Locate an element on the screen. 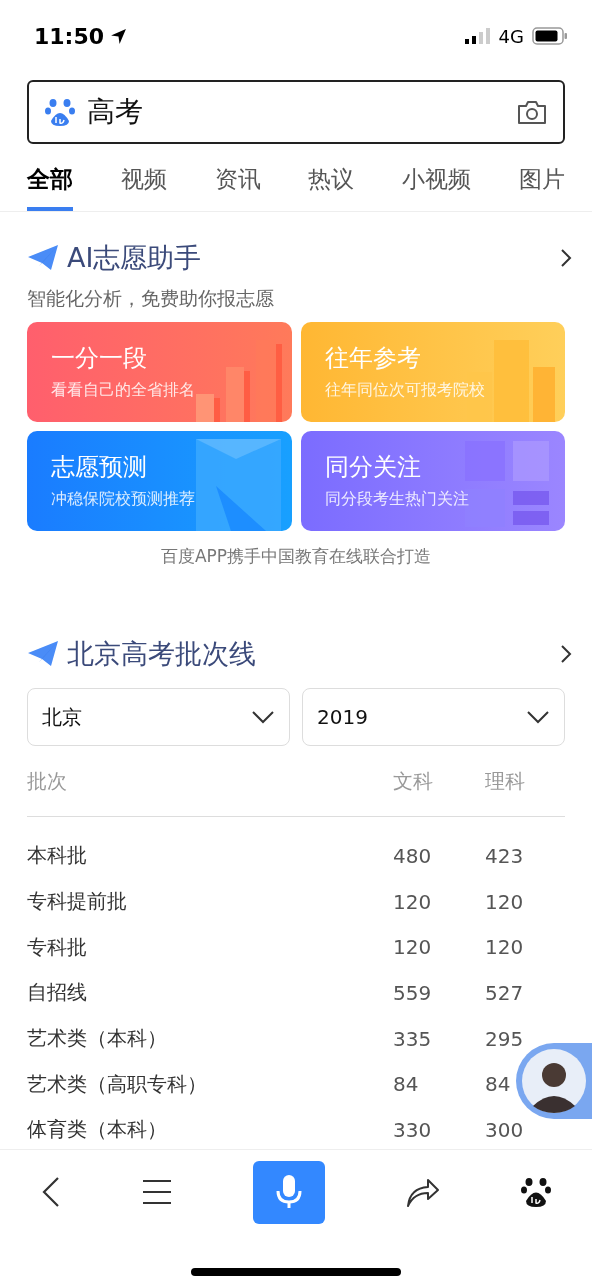 This screenshot has height=1280, width=592. table-cell-text: 自招线 is located at coordinates (57, 993).